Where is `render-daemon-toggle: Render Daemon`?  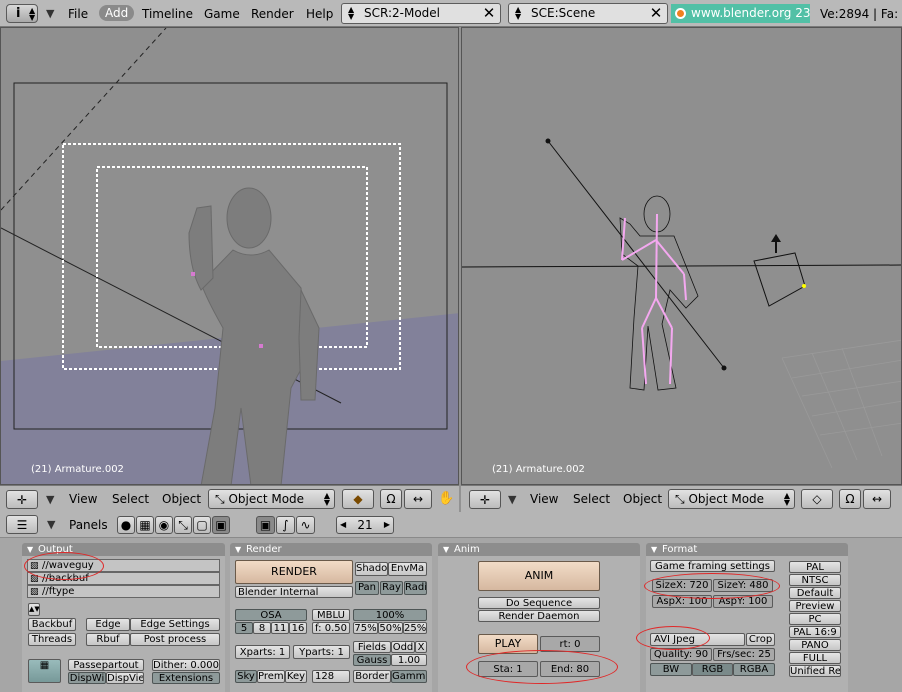 render-daemon-toggle: Render Daemon is located at coordinates (539, 616).